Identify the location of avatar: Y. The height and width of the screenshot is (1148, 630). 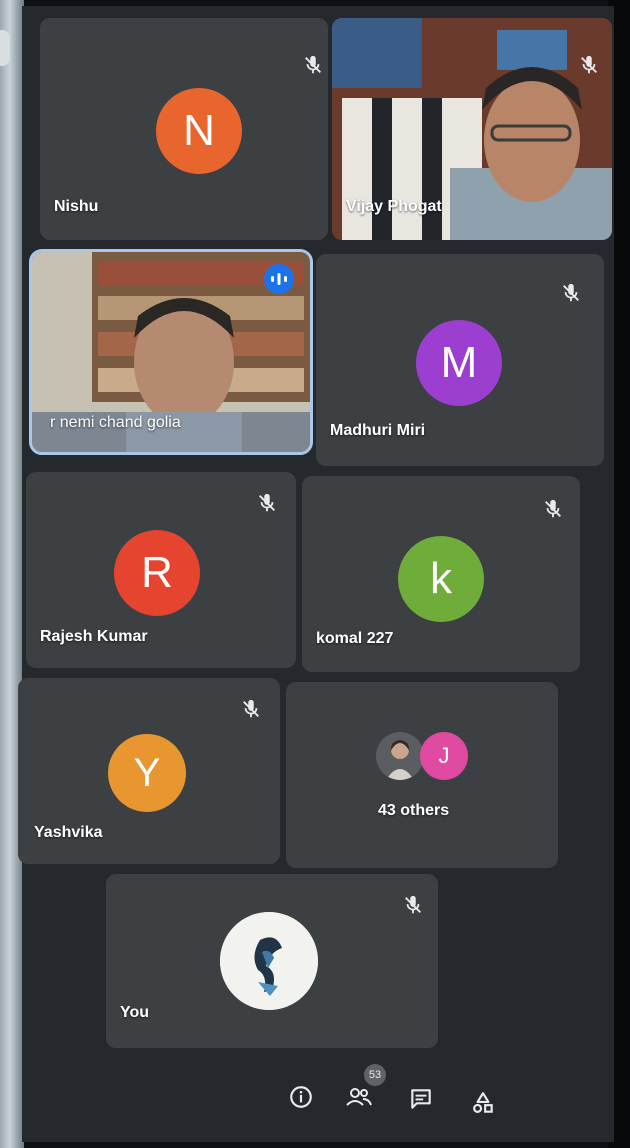
(147, 773).